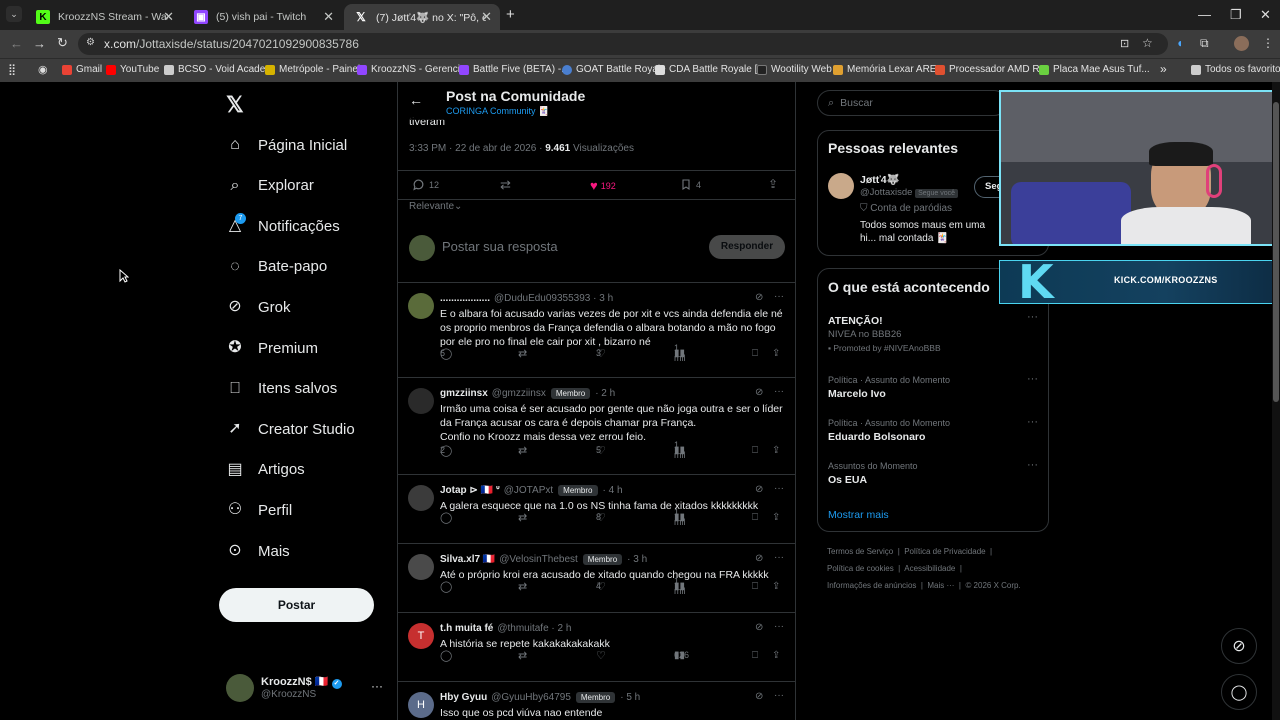  I want to click on grok-floating-button: ⊘, so click(1239, 646).